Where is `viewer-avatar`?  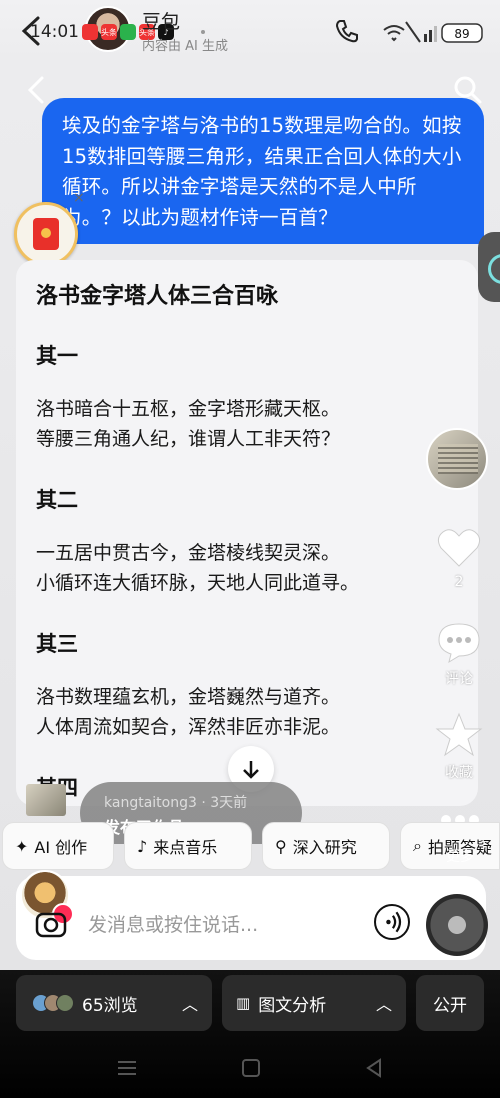
viewer-avatar is located at coordinates (65, 1003).